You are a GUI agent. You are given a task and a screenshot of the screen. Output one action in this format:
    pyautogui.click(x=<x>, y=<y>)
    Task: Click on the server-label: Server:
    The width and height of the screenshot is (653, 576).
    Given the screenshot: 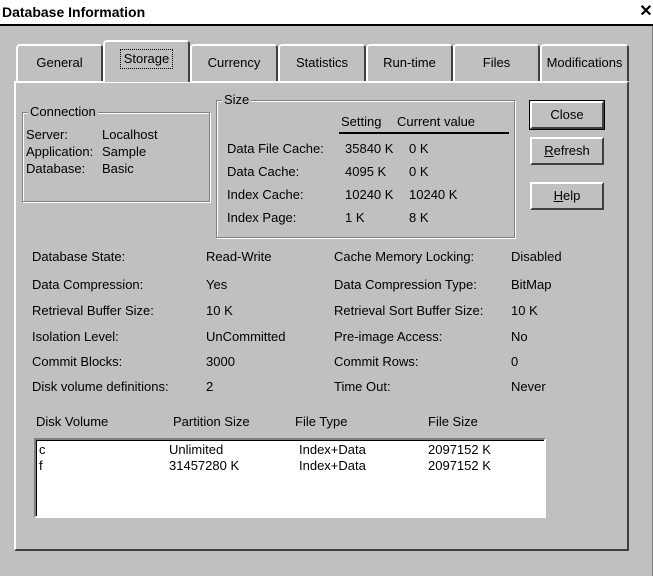 What is the action you would take?
    pyautogui.click(x=47, y=134)
    